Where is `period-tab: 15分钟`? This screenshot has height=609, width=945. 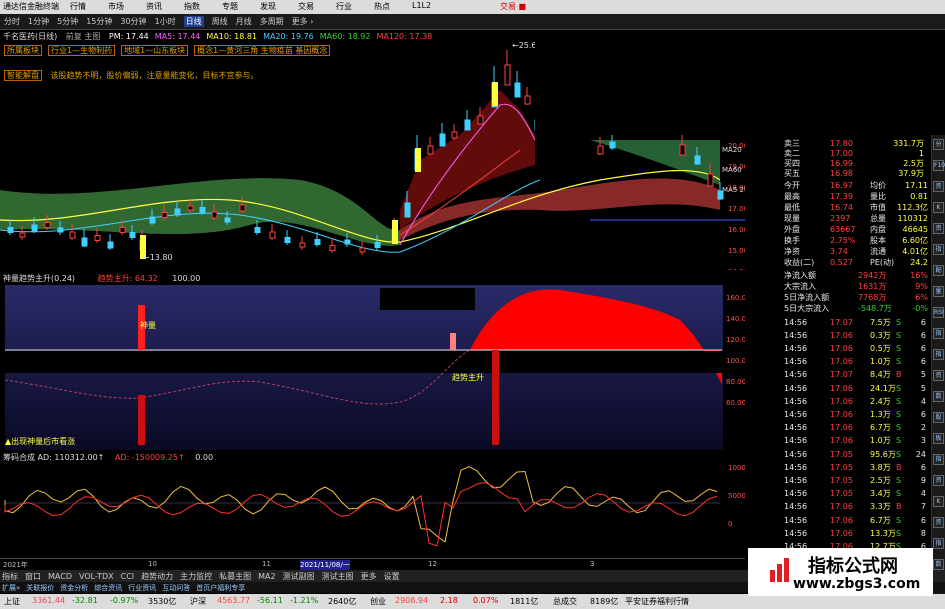 period-tab: 15分钟 is located at coordinates (99, 21).